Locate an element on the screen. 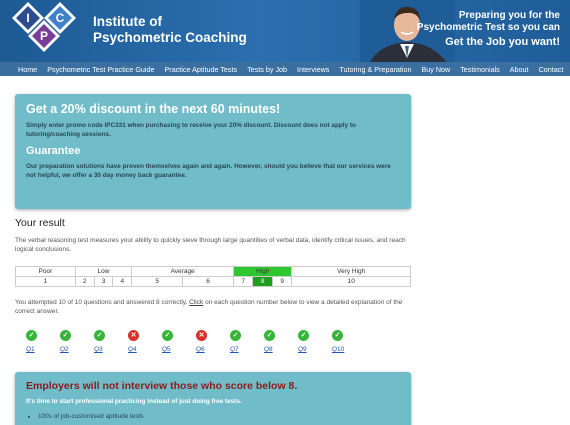 The width and height of the screenshot is (570, 425). question-item: ✓ Q1 is located at coordinates (43, 341).